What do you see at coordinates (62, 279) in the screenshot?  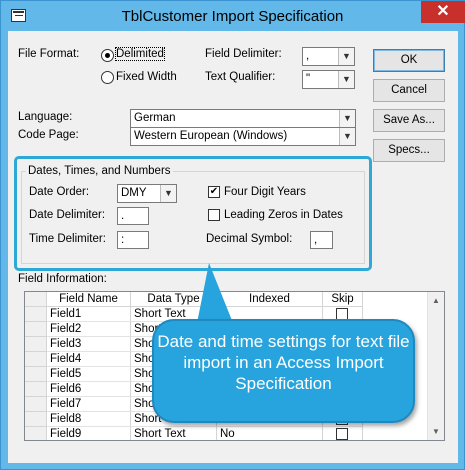 I see `field-info-label: Field Information:` at bounding box center [62, 279].